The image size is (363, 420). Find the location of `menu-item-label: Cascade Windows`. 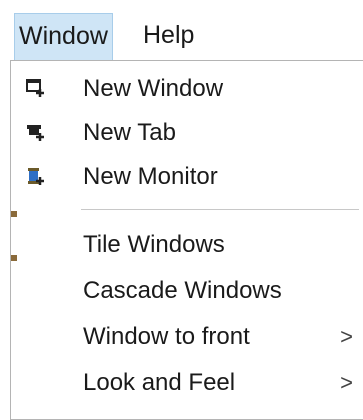

menu-item-label: Cascade Windows is located at coordinates (182, 290).